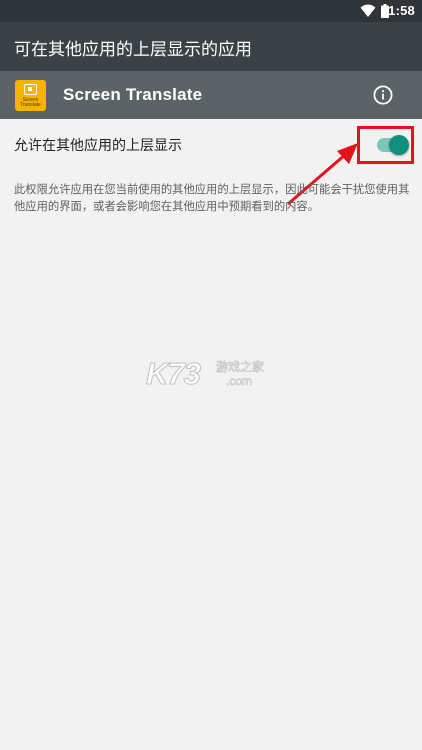 The image size is (422, 750). What do you see at coordinates (368, 10) in the screenshot?
I see `wifi-icon` at bounding box center [368, 10].